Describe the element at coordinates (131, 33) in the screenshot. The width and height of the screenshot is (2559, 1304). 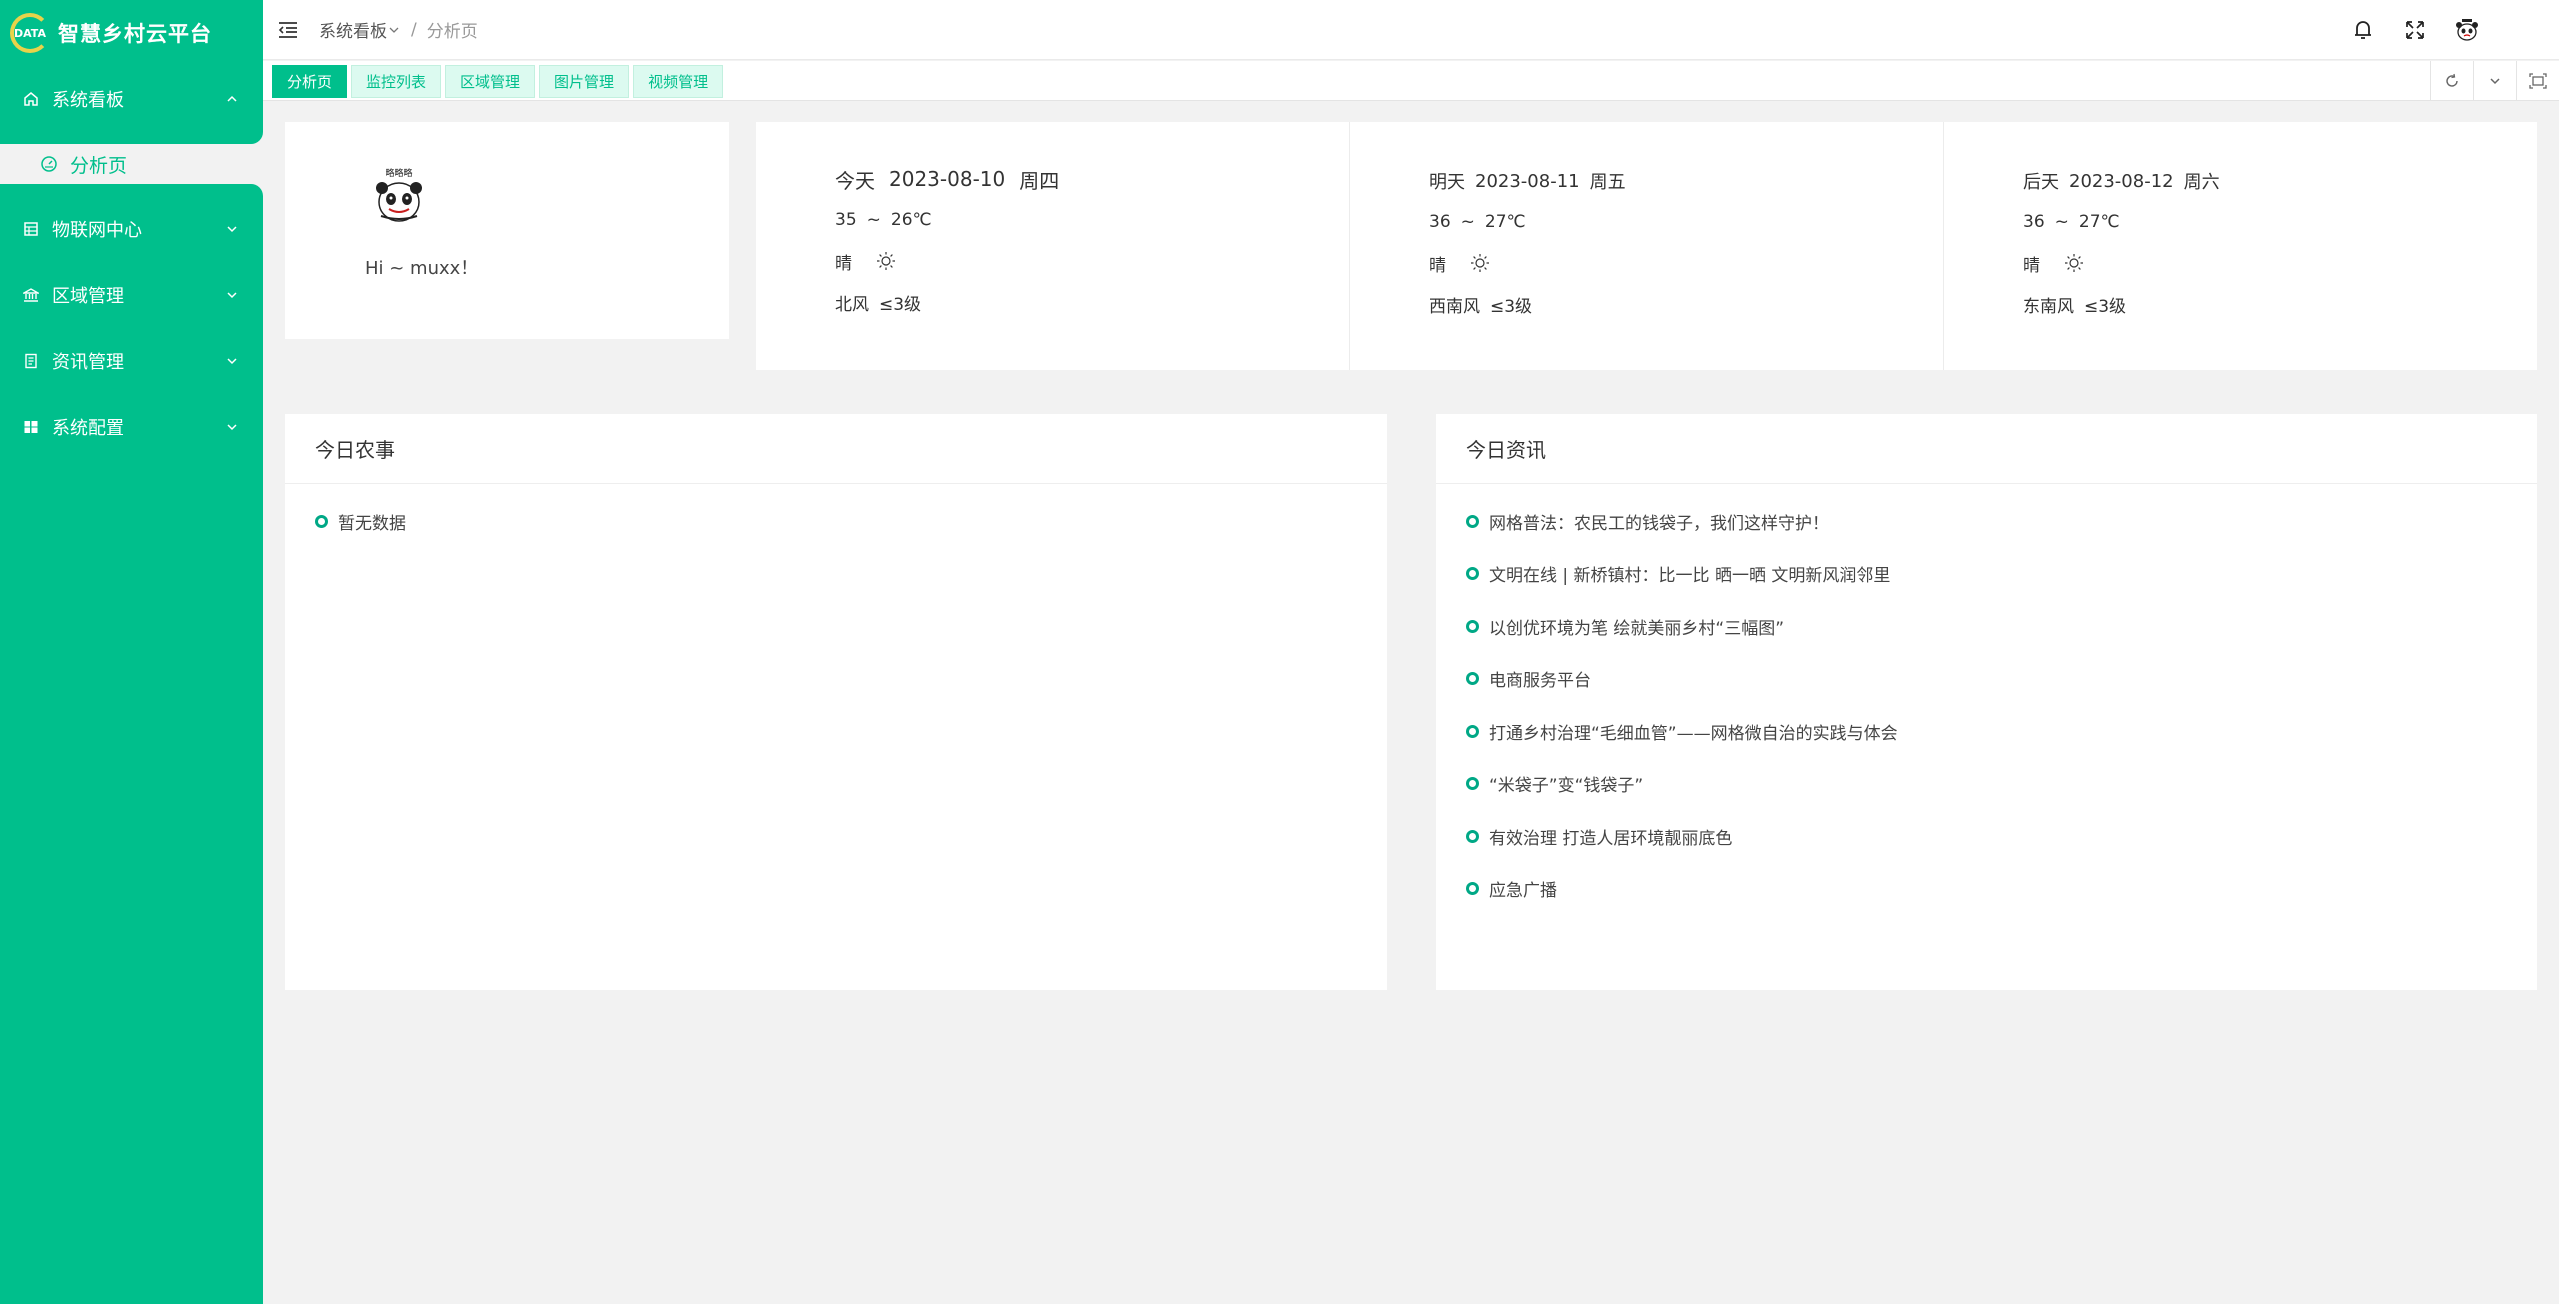
I see `app-logo: DATA 智慧乡村云平台` at that location.